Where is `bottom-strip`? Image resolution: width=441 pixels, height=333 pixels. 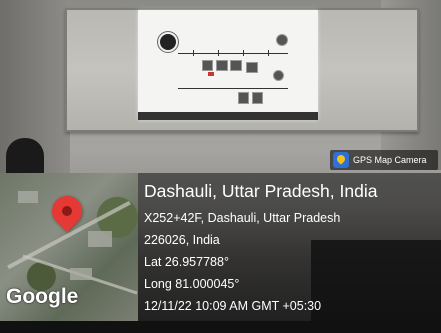 bottom-strip is located at coordinates (220, 327).